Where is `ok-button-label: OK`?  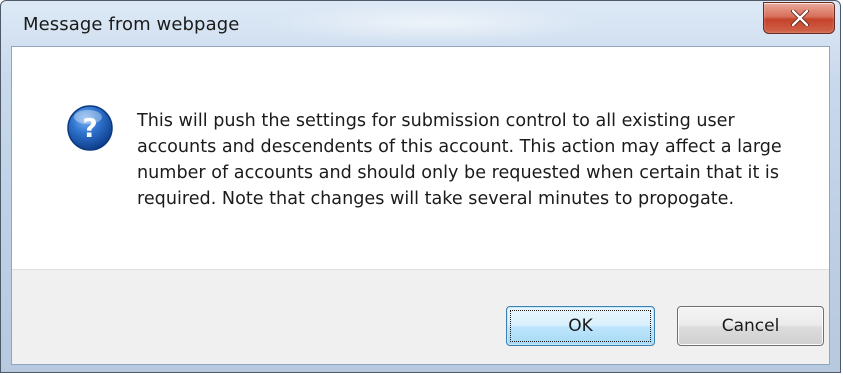 ok-button-label: OK is located at coordinates (580, 326).